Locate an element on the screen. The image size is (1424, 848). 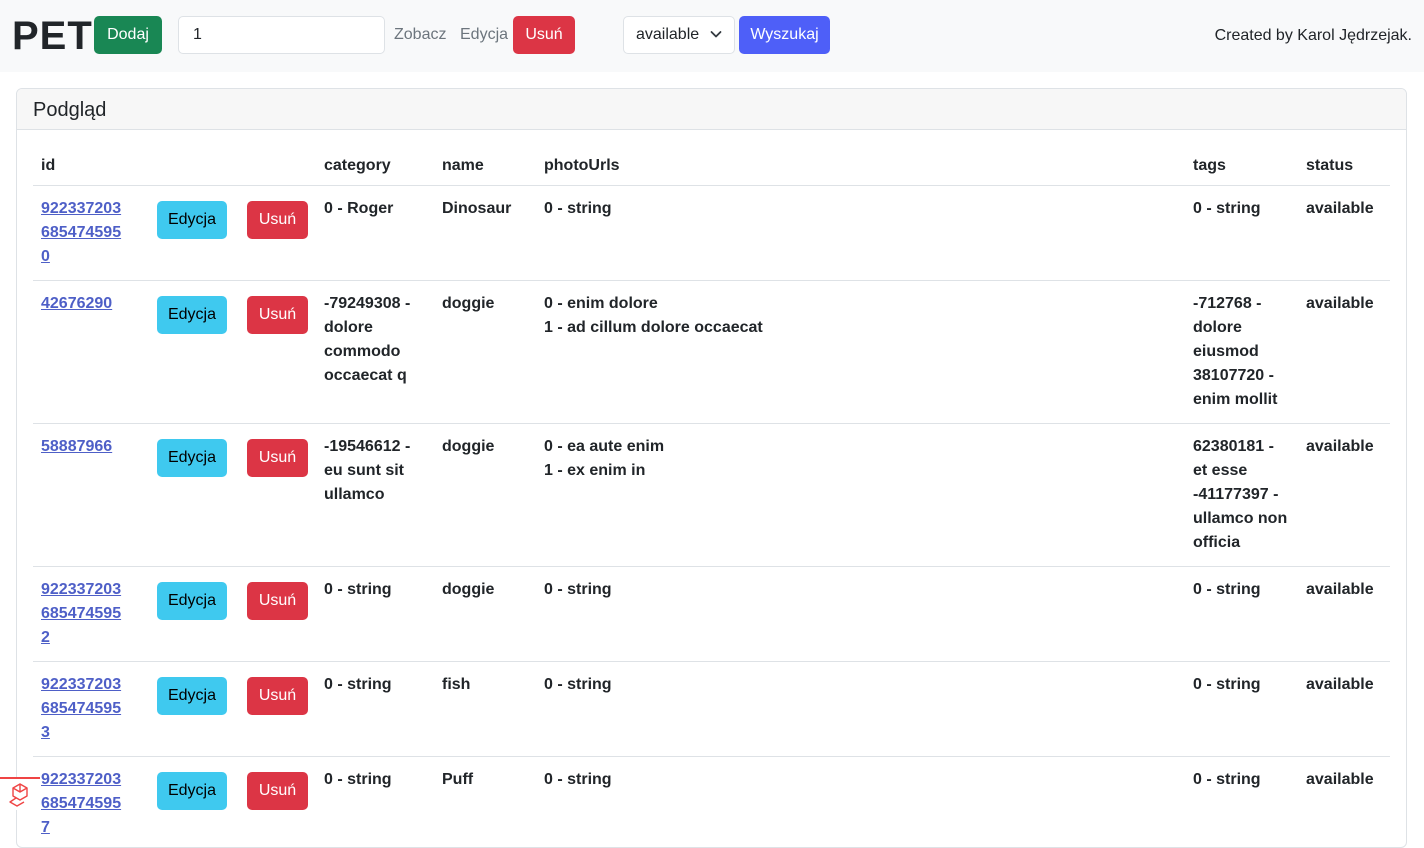
category-cell: -79249308 -dolorecommodooccaecat q is located at coordinates (375, 352).